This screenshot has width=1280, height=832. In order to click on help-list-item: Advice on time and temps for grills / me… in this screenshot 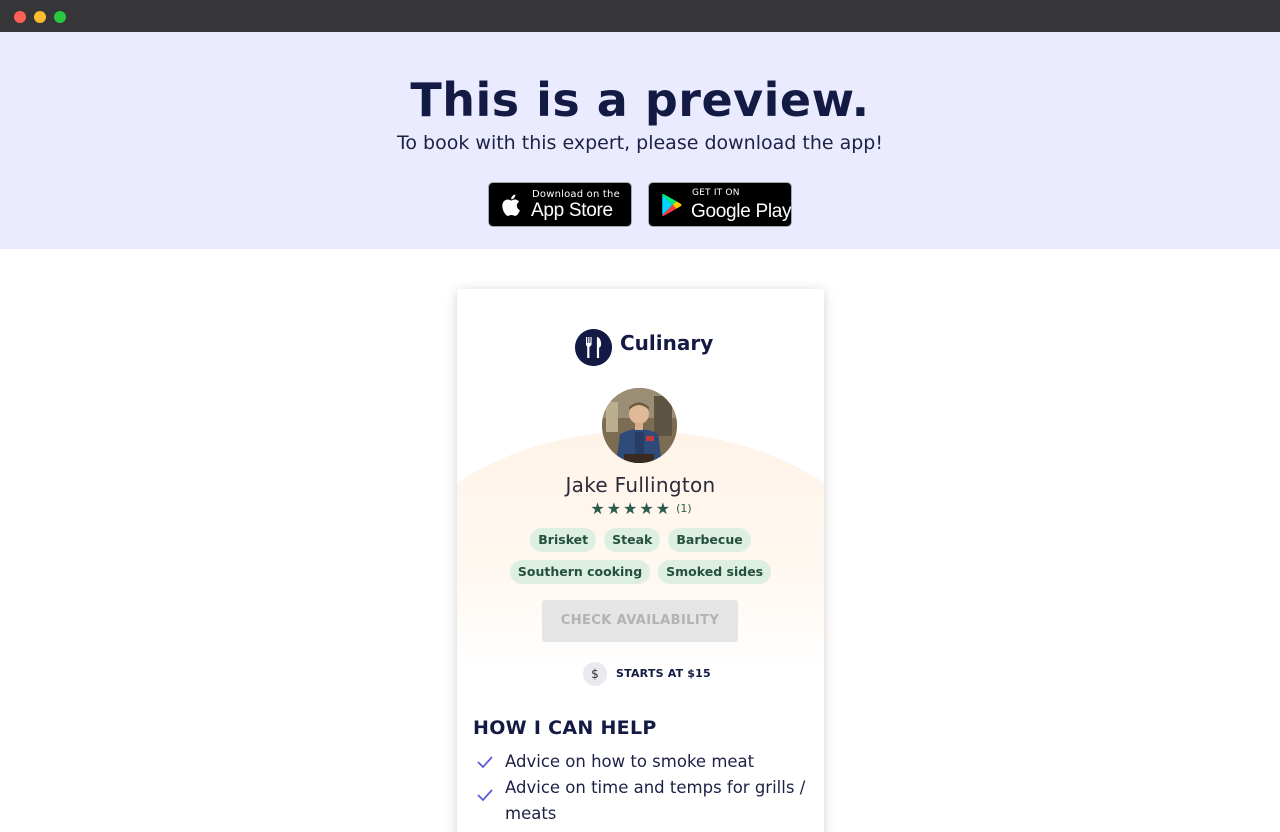, I will do `click(643, 801)`.